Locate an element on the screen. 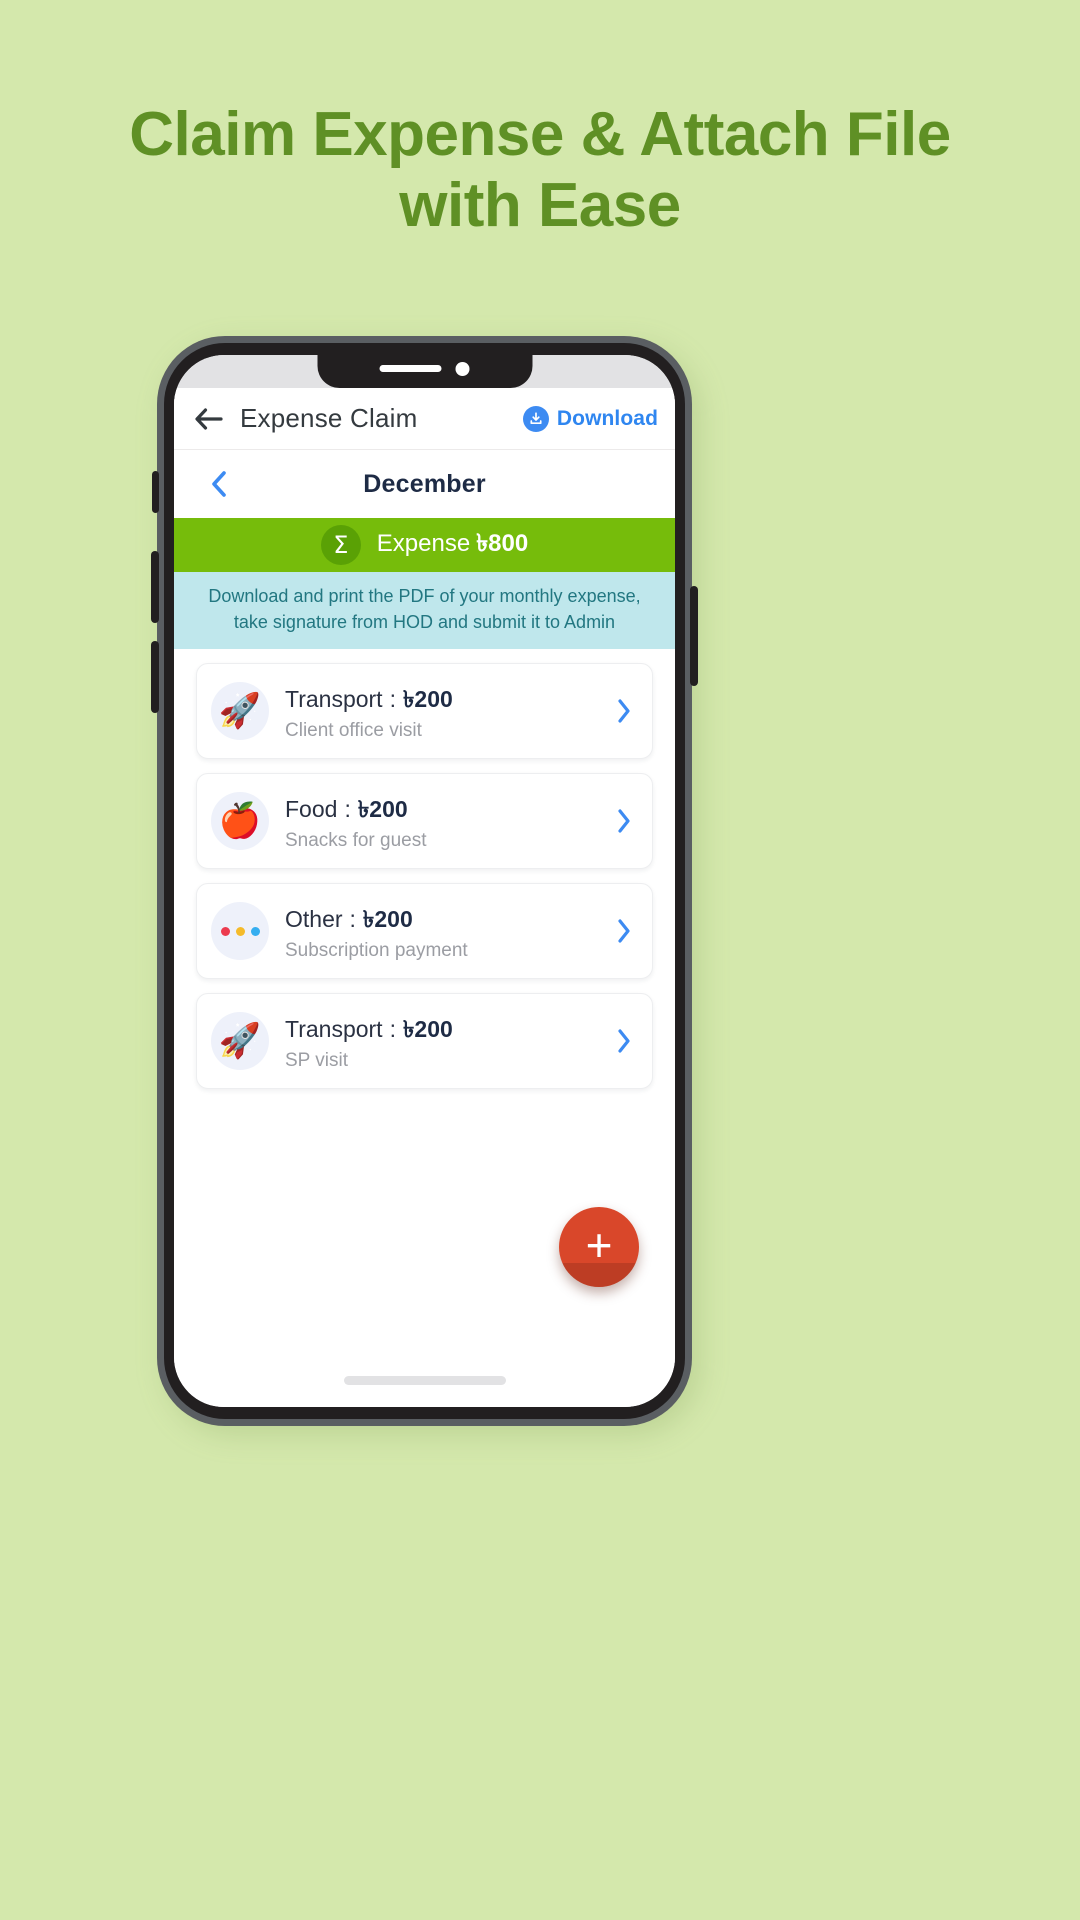 This screenshot has width=1080, height=1920. phone-power-button is located at coordinates (694, 636).